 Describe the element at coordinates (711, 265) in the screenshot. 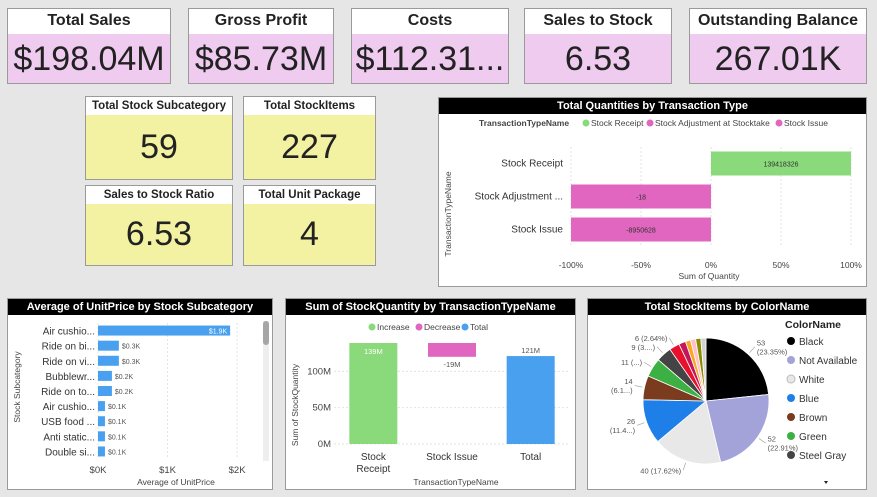

I see `x-tick-label: 0%` at that location.